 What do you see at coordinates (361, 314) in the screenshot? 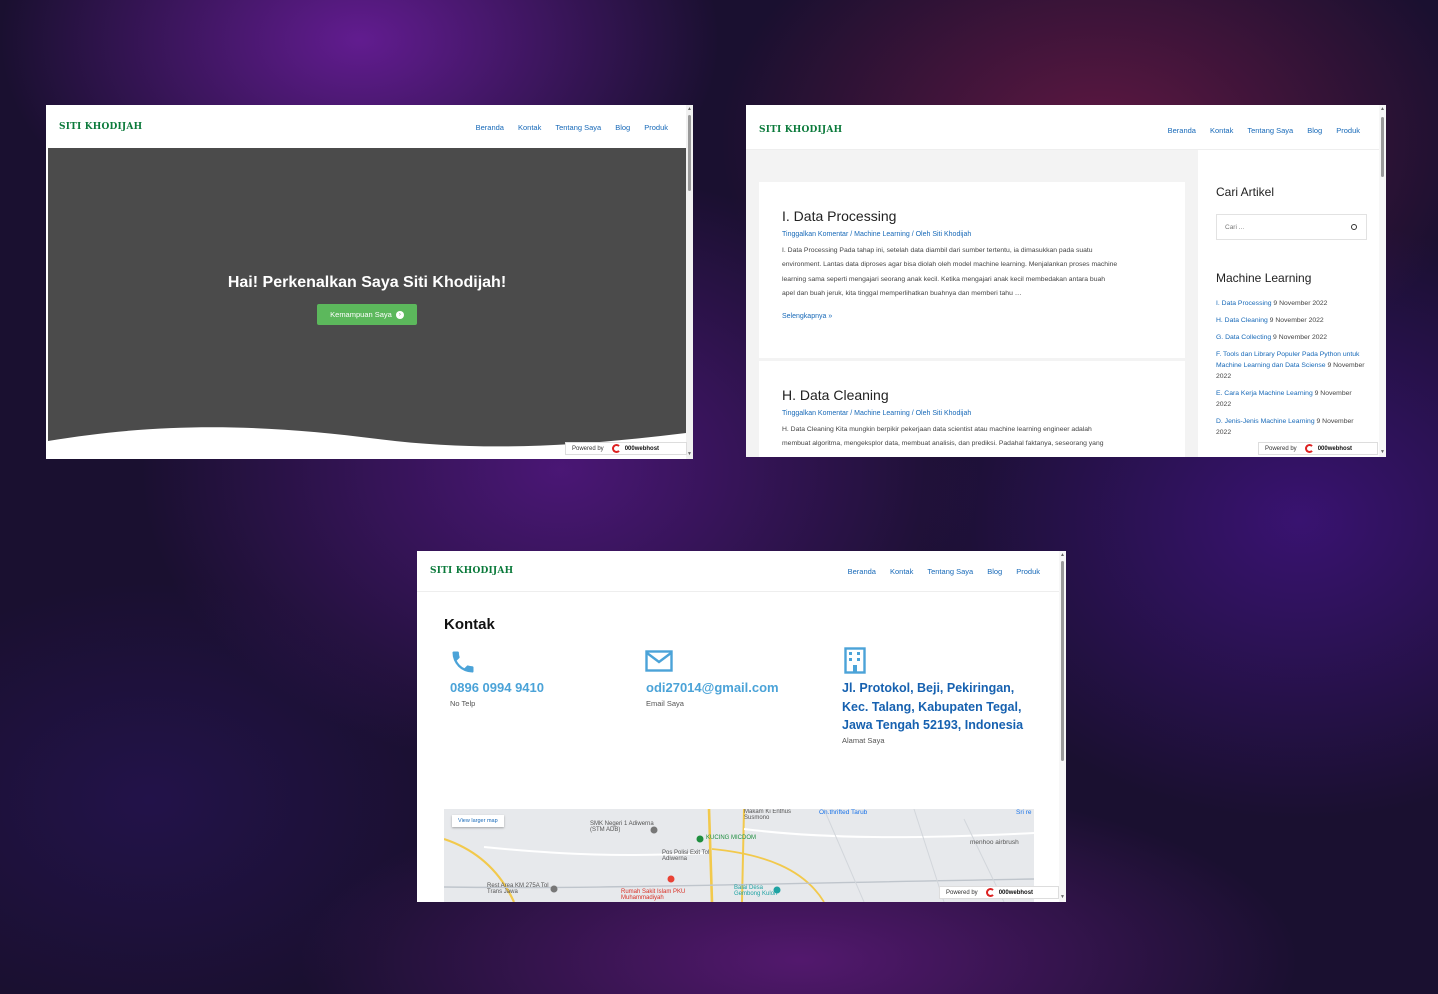
I see `skills-button-label: Kemampuan Saya` at bounding box center [361, 314].